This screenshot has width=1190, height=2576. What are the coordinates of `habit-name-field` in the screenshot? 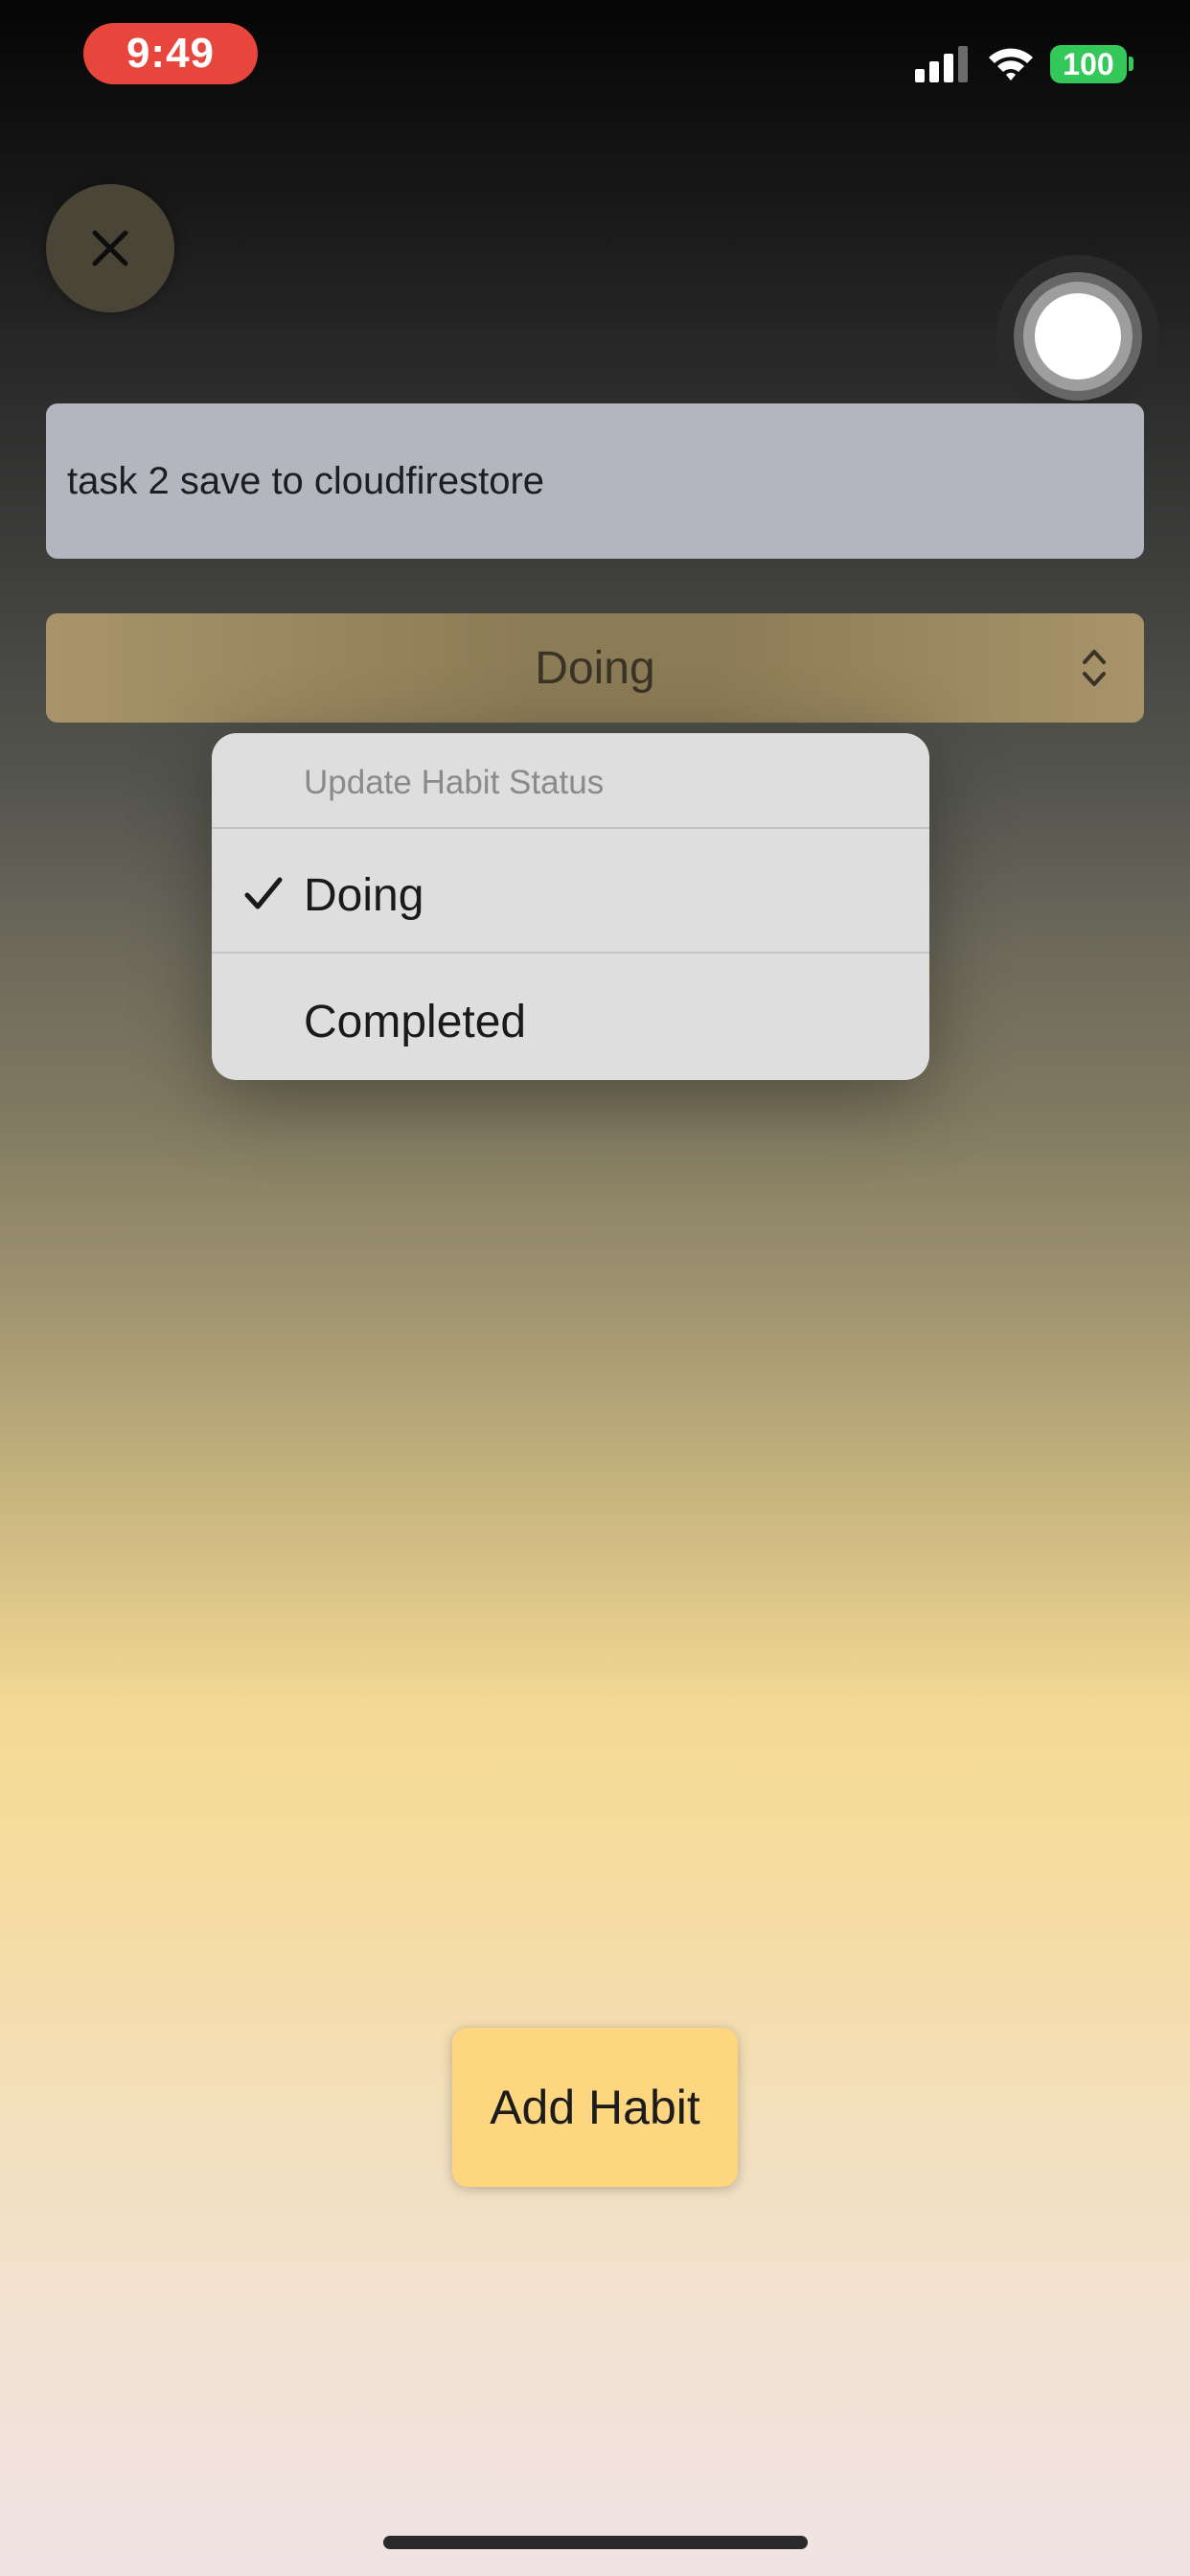 It's located at (595, 481).